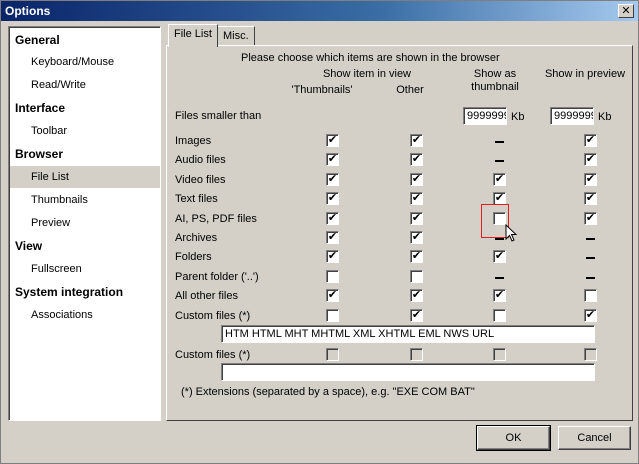 The width and height of the screenshot is (639, 464). Describe the element at coordinates (85, 315) in the screenshot. I see `sidebar-item-associations: Associations` at that location.